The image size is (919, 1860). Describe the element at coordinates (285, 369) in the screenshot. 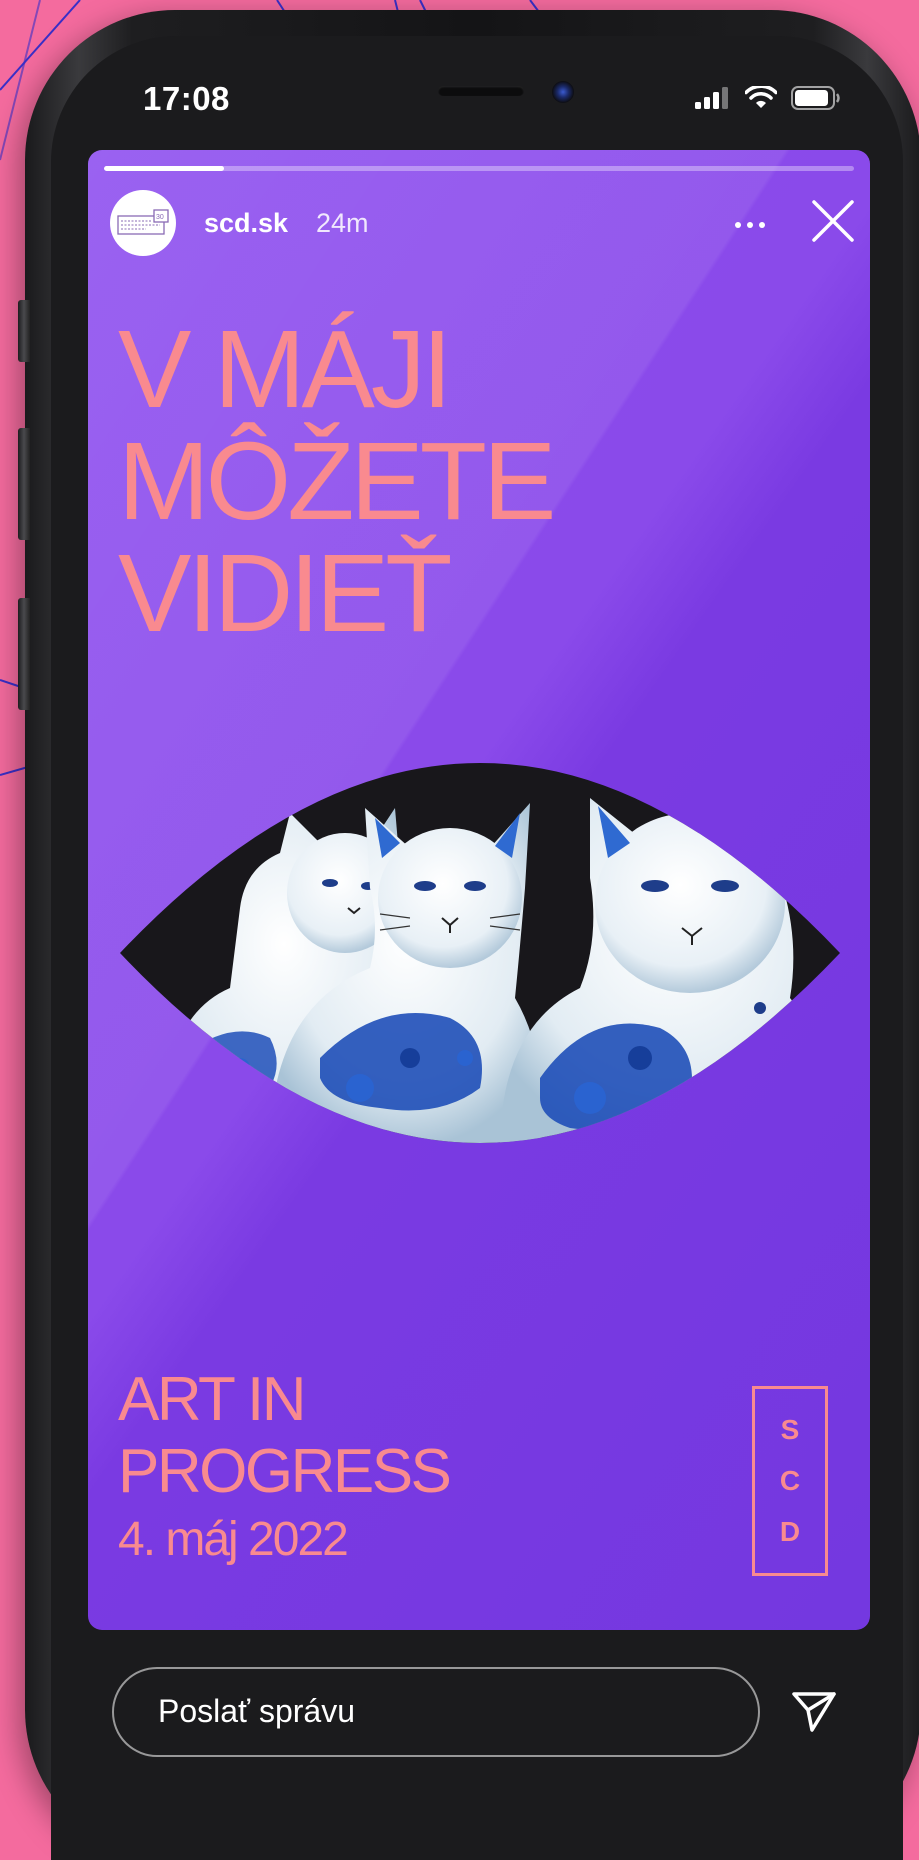

I see `headline-line: V MÁJI` at that location.